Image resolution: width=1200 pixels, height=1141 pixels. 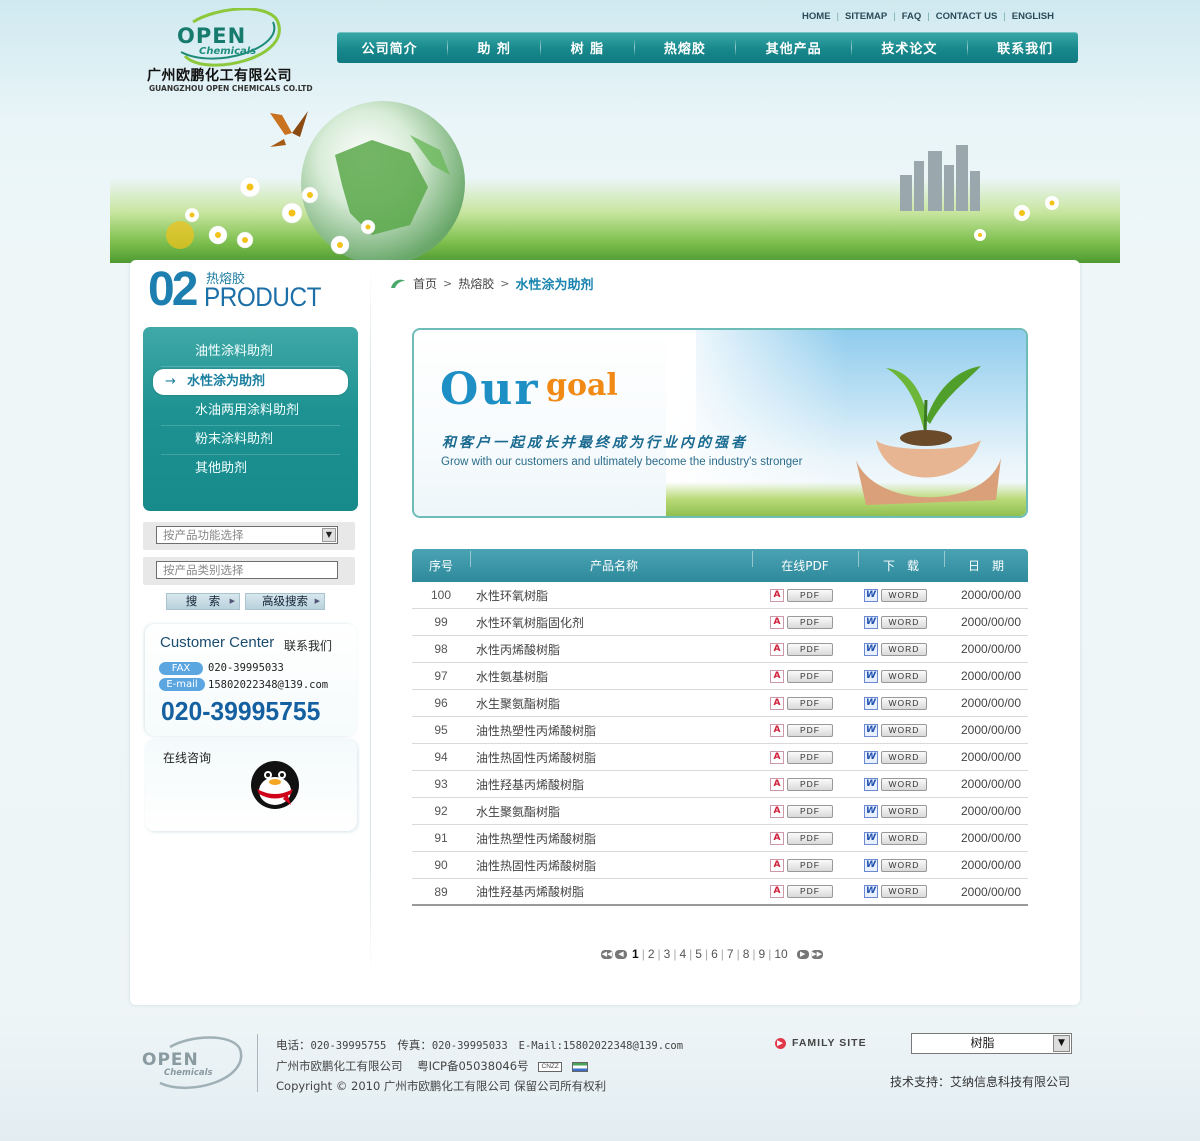 What do you see at coordinates (611, 649) in the screenshot?
I see `cell-product-name: 水性丙烯酸树脂` at bounding box center [611, 649].